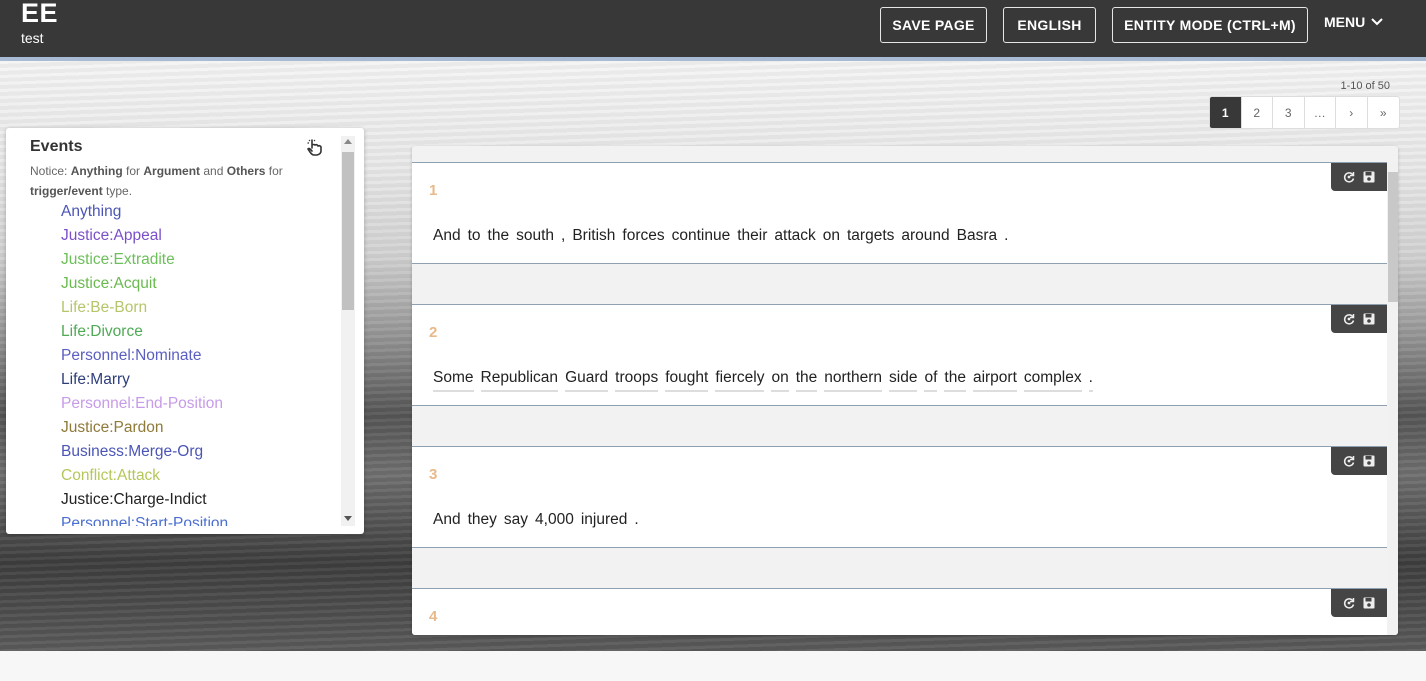 This screenshot has width=1426, height=681. Describe the element at coordinates (95, 380) in the screenshot. I see `event-type-item: Life:Marry` at that location.